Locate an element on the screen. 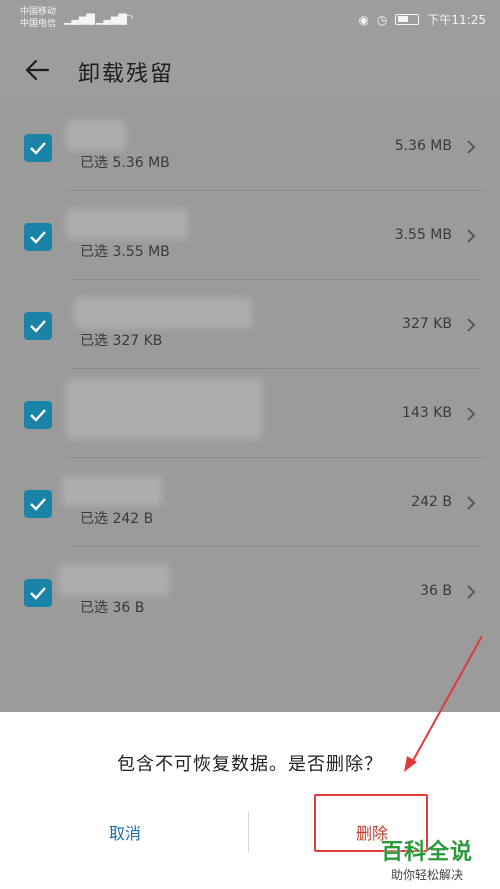 The height and width of the screenshot is (889, 500). wifi-icon: ◠ is located at coordinates (129, 18).